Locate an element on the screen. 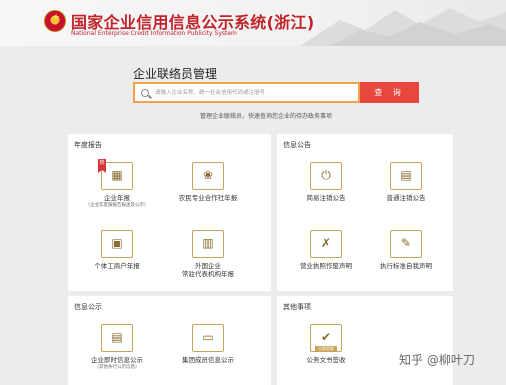  national-emblem-icon: ★ is located at coordinates (55, 21).